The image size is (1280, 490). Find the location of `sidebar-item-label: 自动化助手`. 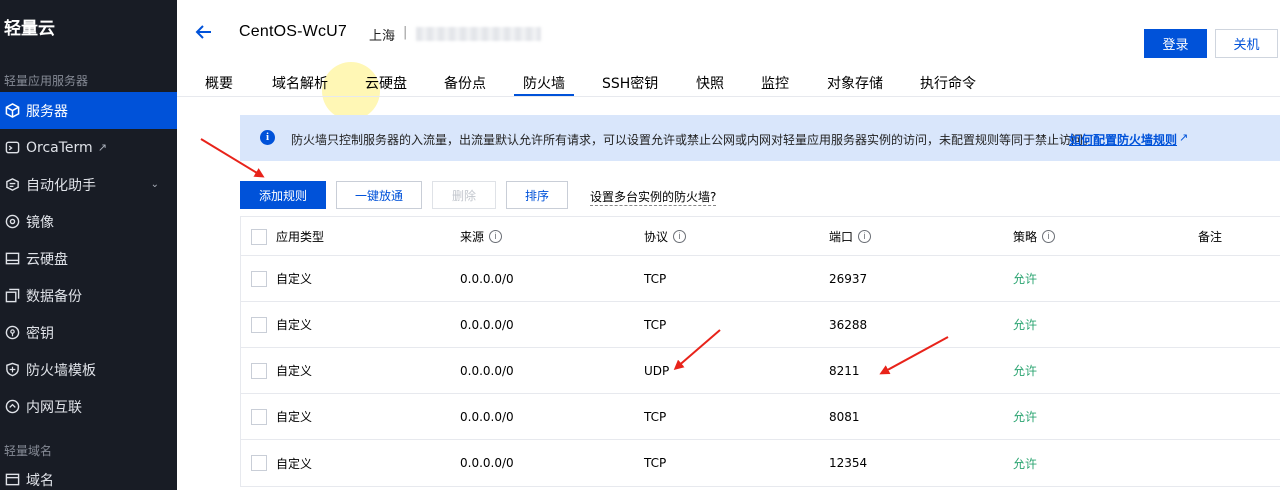

sidebar-item-label: 自动化助手 is located at coordinates (61, 185).